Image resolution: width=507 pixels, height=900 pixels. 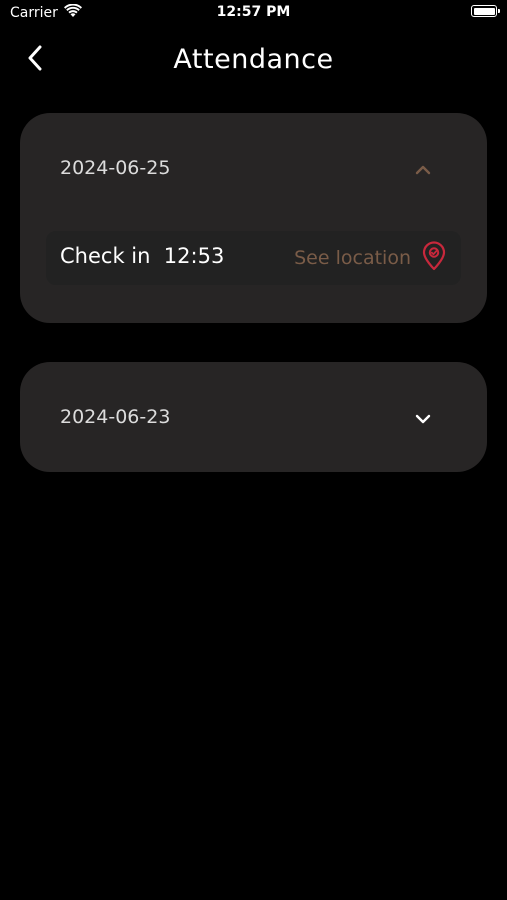 What do you see at coordinates (105, 256) in the screenshot?
I see `entry-type: Check in` at bounding box center [105, 256].